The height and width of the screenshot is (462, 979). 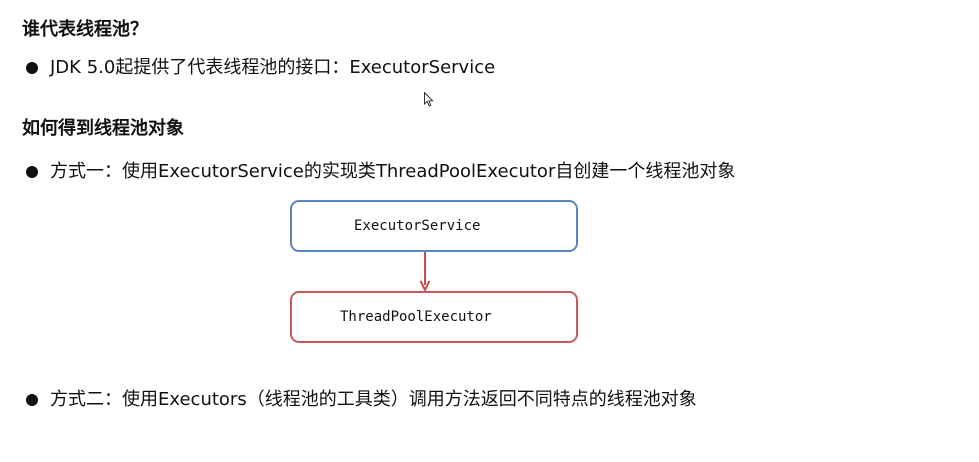 What do you see at coordinates (429, 99) in the screenshot?
I see `mouse-pointer-icon` at bounding box center [429, 99].